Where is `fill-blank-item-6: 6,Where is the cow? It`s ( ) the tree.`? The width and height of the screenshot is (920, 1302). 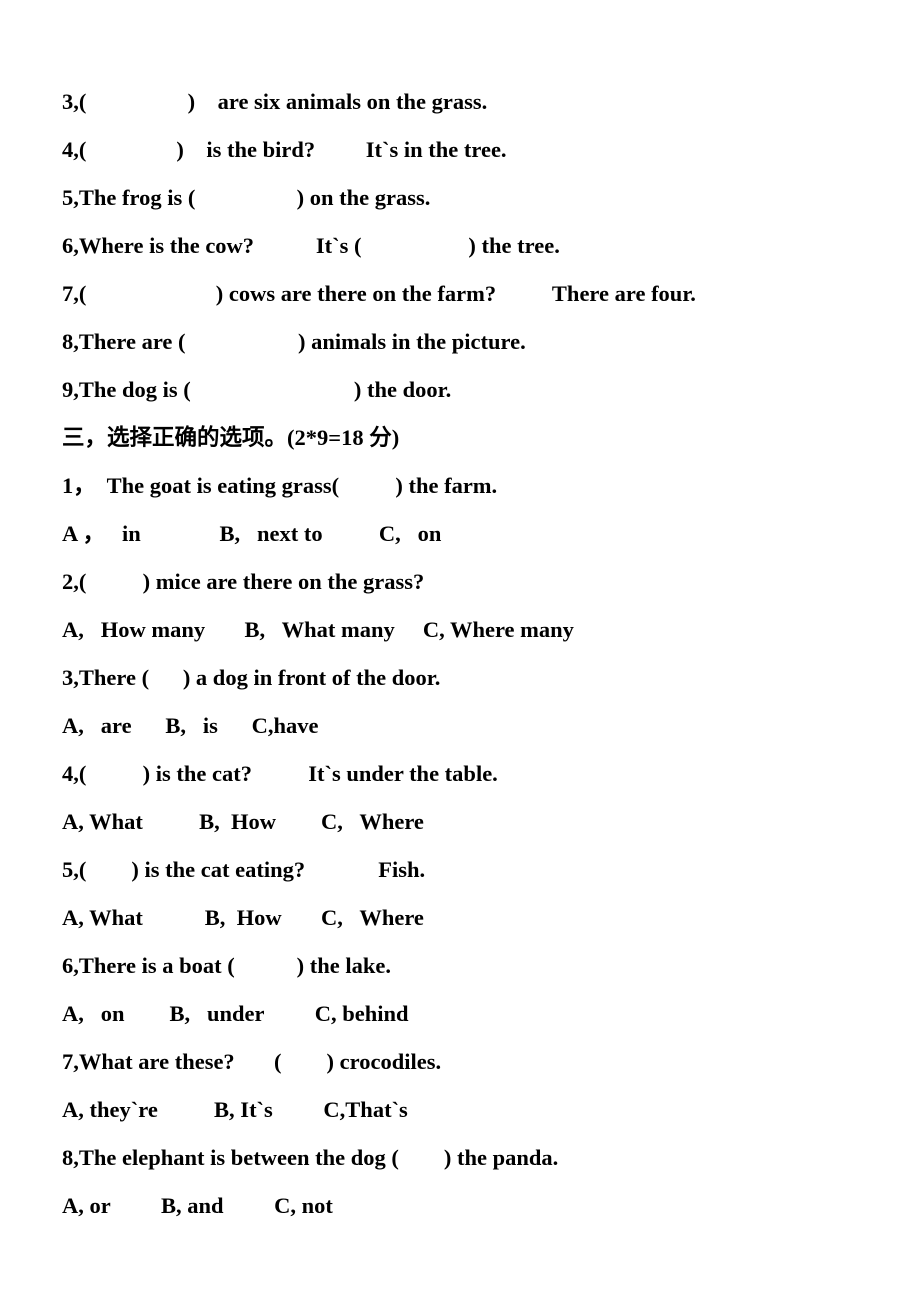
fill-blank-item-6: 6,Where is the cow? It`s ( ) the tree. is located at coordinates (311, 245).